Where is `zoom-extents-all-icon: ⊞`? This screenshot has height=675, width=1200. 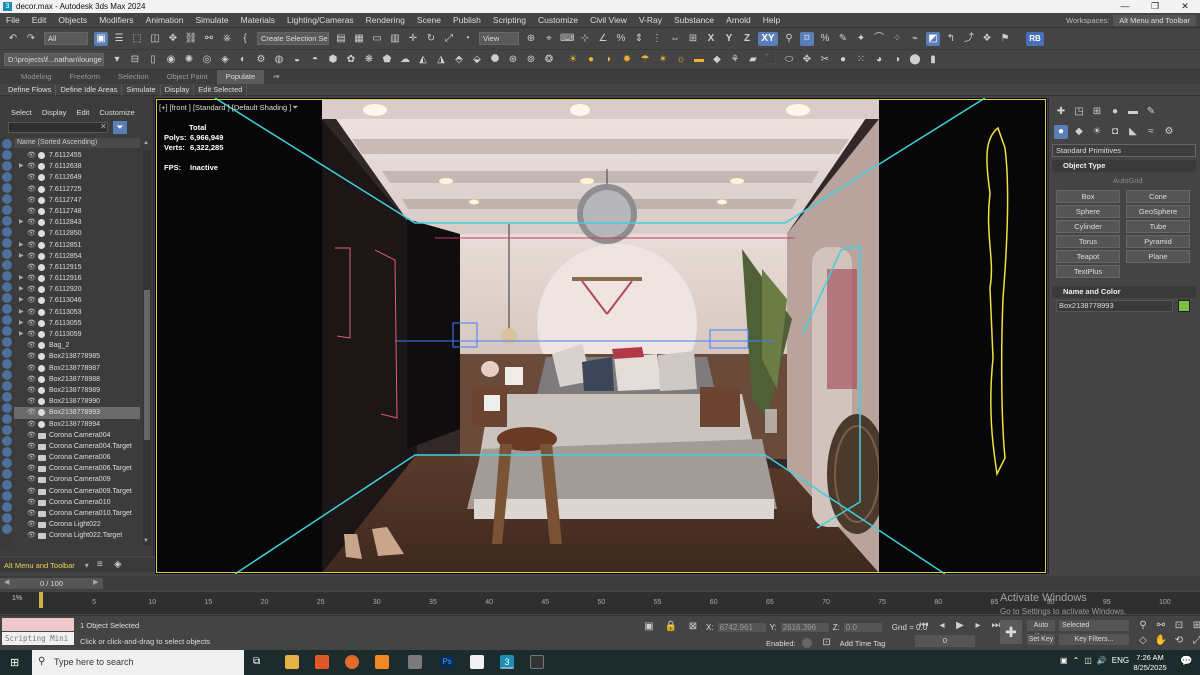
zoom-extents-all-icon: ⊞ is located at coordinates (1195, 626).